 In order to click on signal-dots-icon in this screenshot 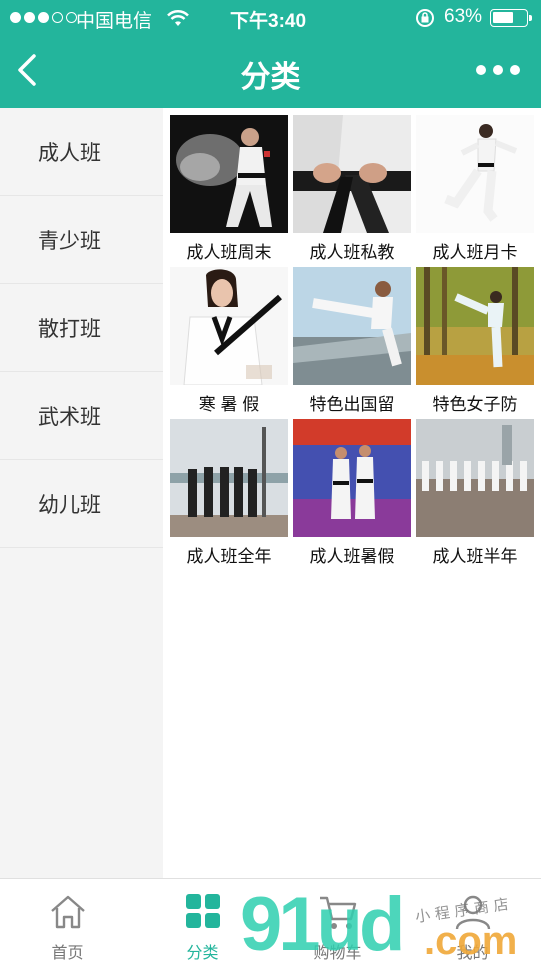, I will do `click(43, 17)`.